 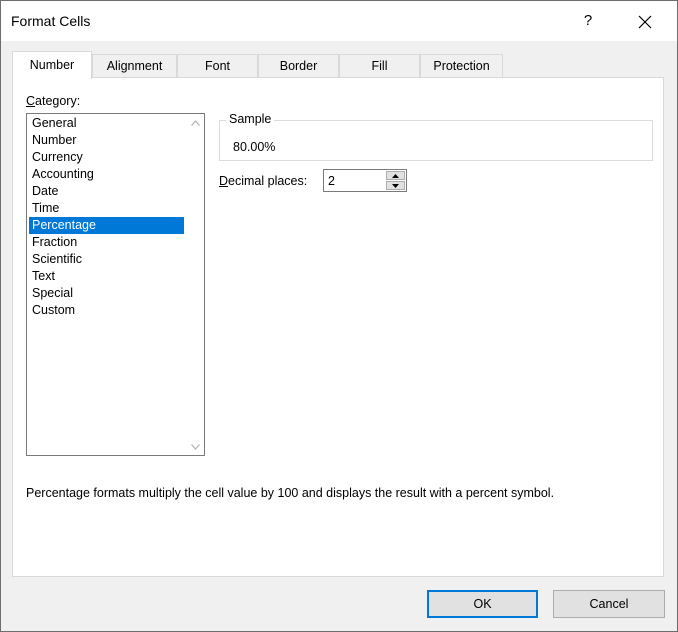 What do you see at coordinates (106, 242) in the screenshot?
I see `category-item-fraction: Fraction` at bounding box center [106, 242].